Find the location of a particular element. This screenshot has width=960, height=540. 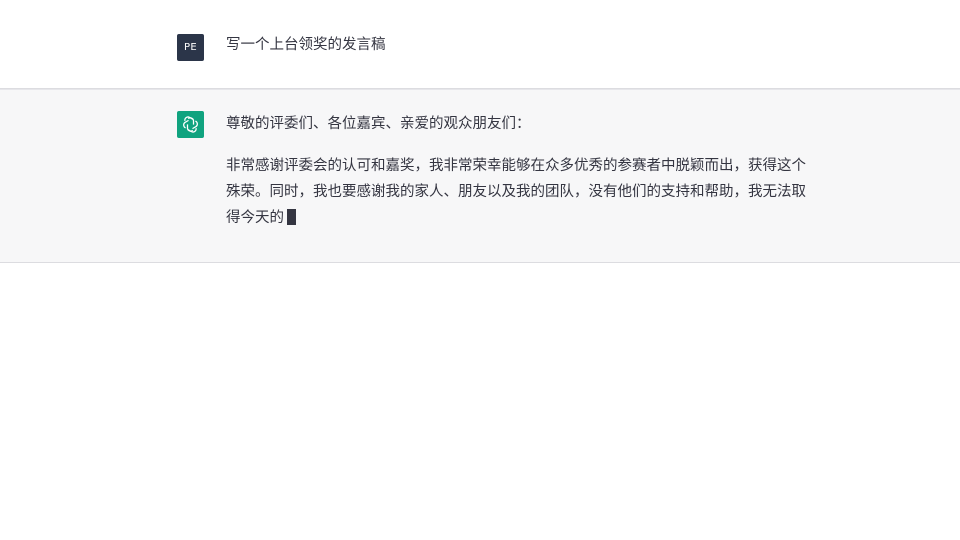

typing-cursor is located at coordinates (291, 217).